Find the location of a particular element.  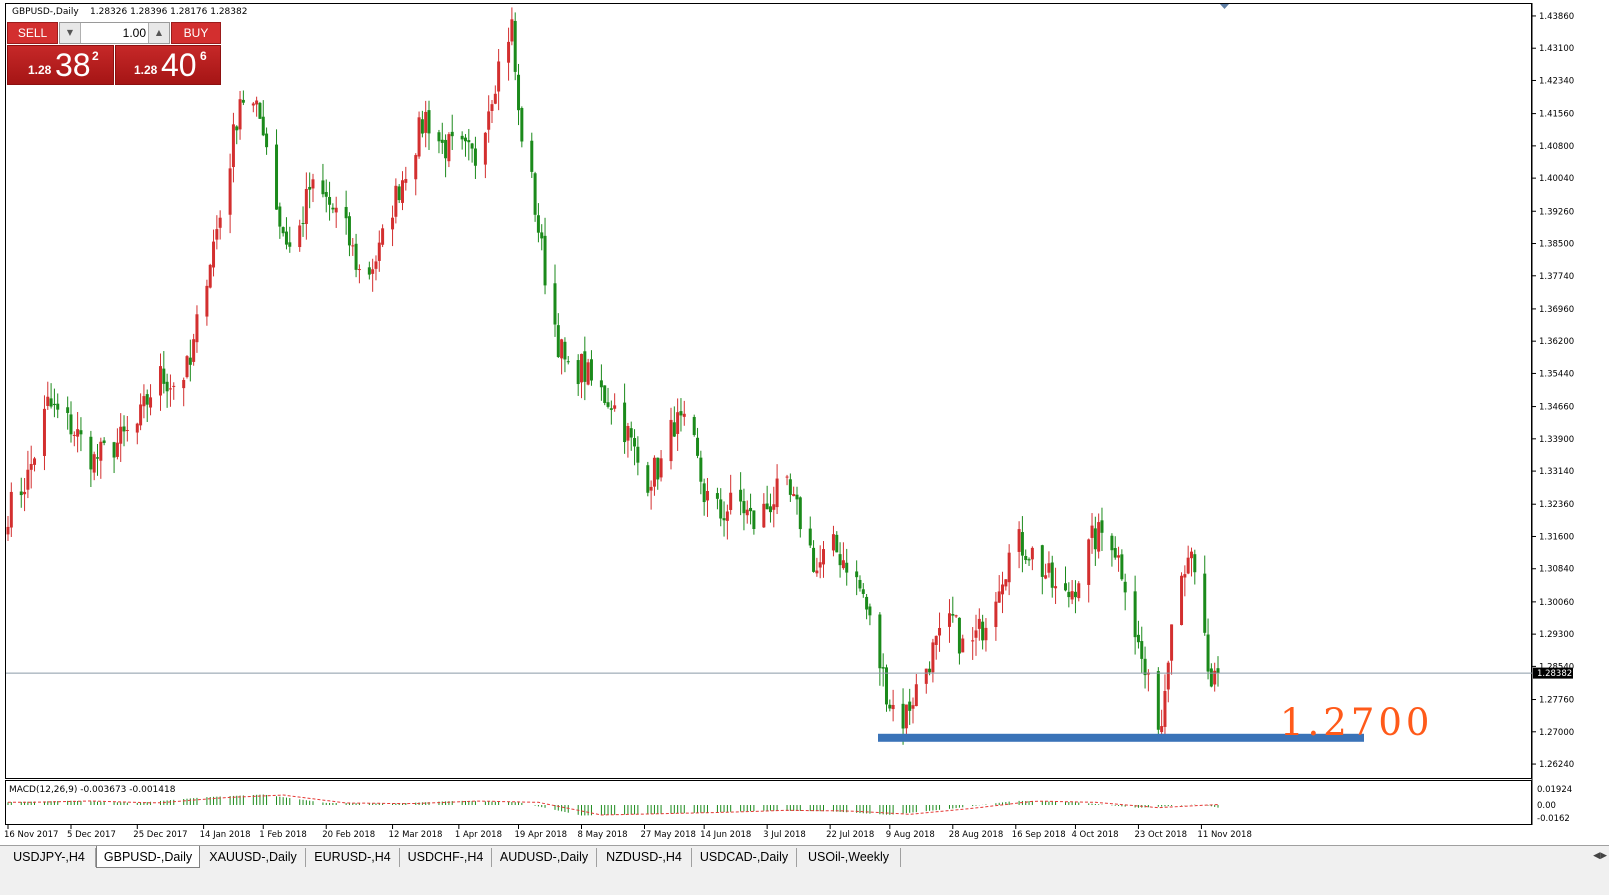

lot-size-input is located at coordinates (114, 33).